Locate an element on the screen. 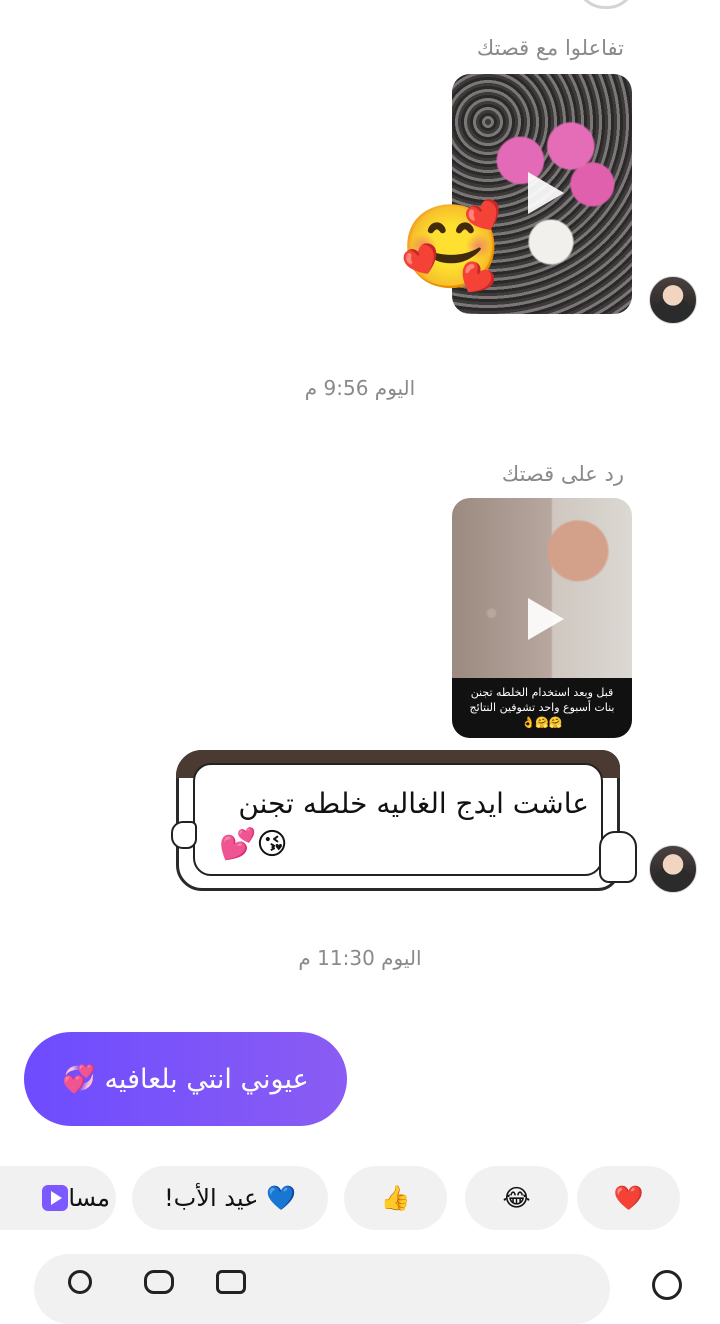 Image resolution: width=720 pixels, height=1324 pixels. quick-reply-media: مسا is located at coordinates (58, 1198).